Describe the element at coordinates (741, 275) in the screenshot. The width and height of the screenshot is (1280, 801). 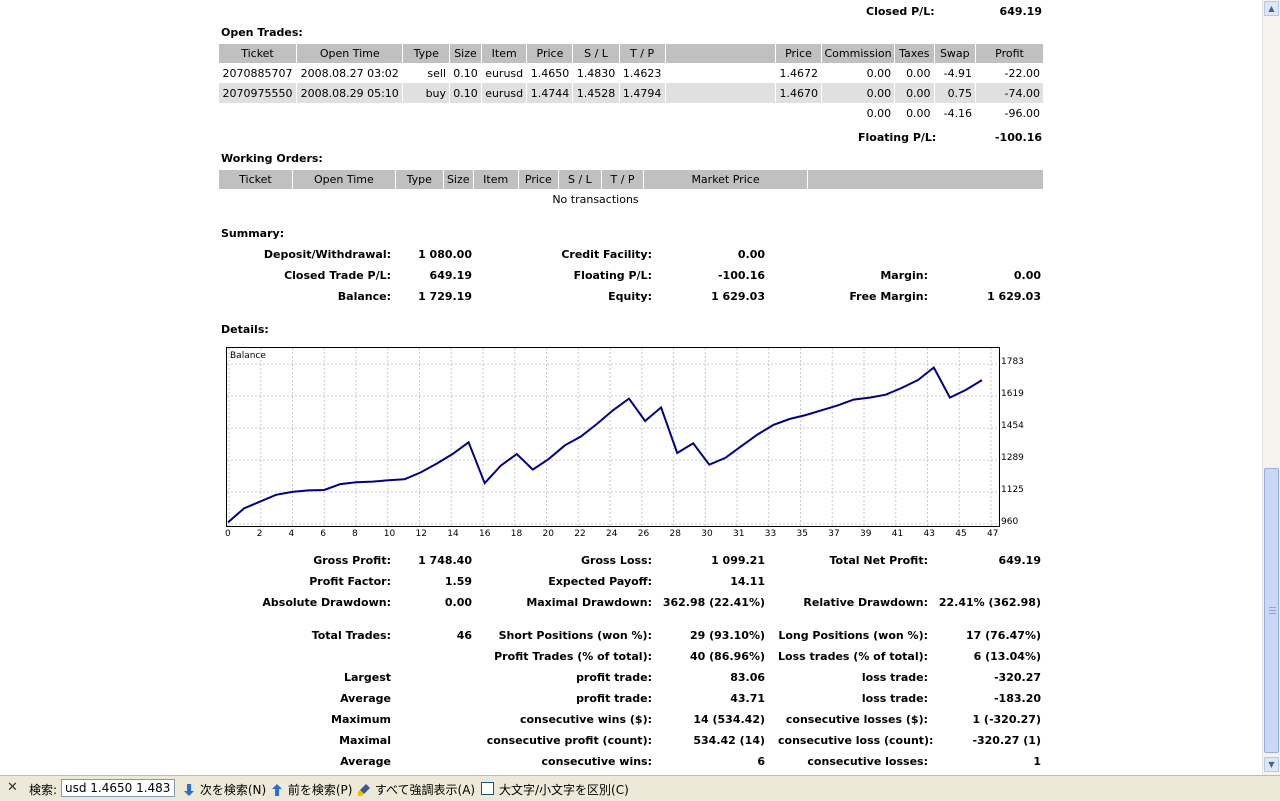
I see `summary-floating-value: -100.16` at that location.